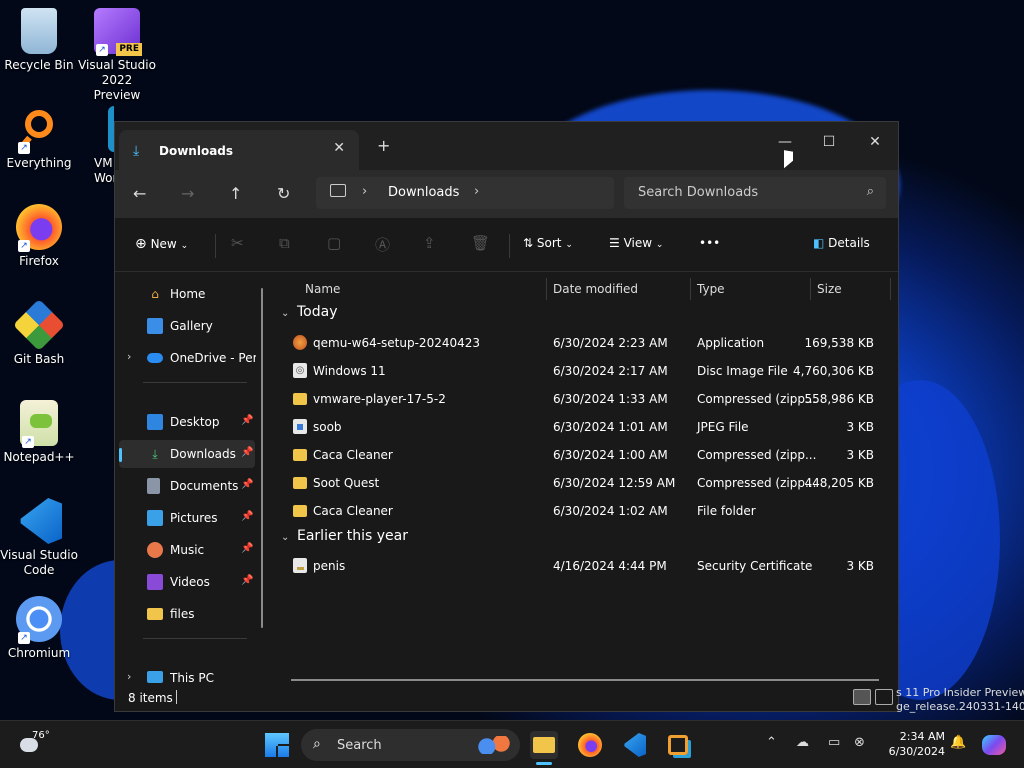 The height and width of the screenshot is (768, 1024). What do you see at coordinates (595, 289) in the screenshot?
I see `column-header-date-modified: Date modified` at bounding box center [595, 289].